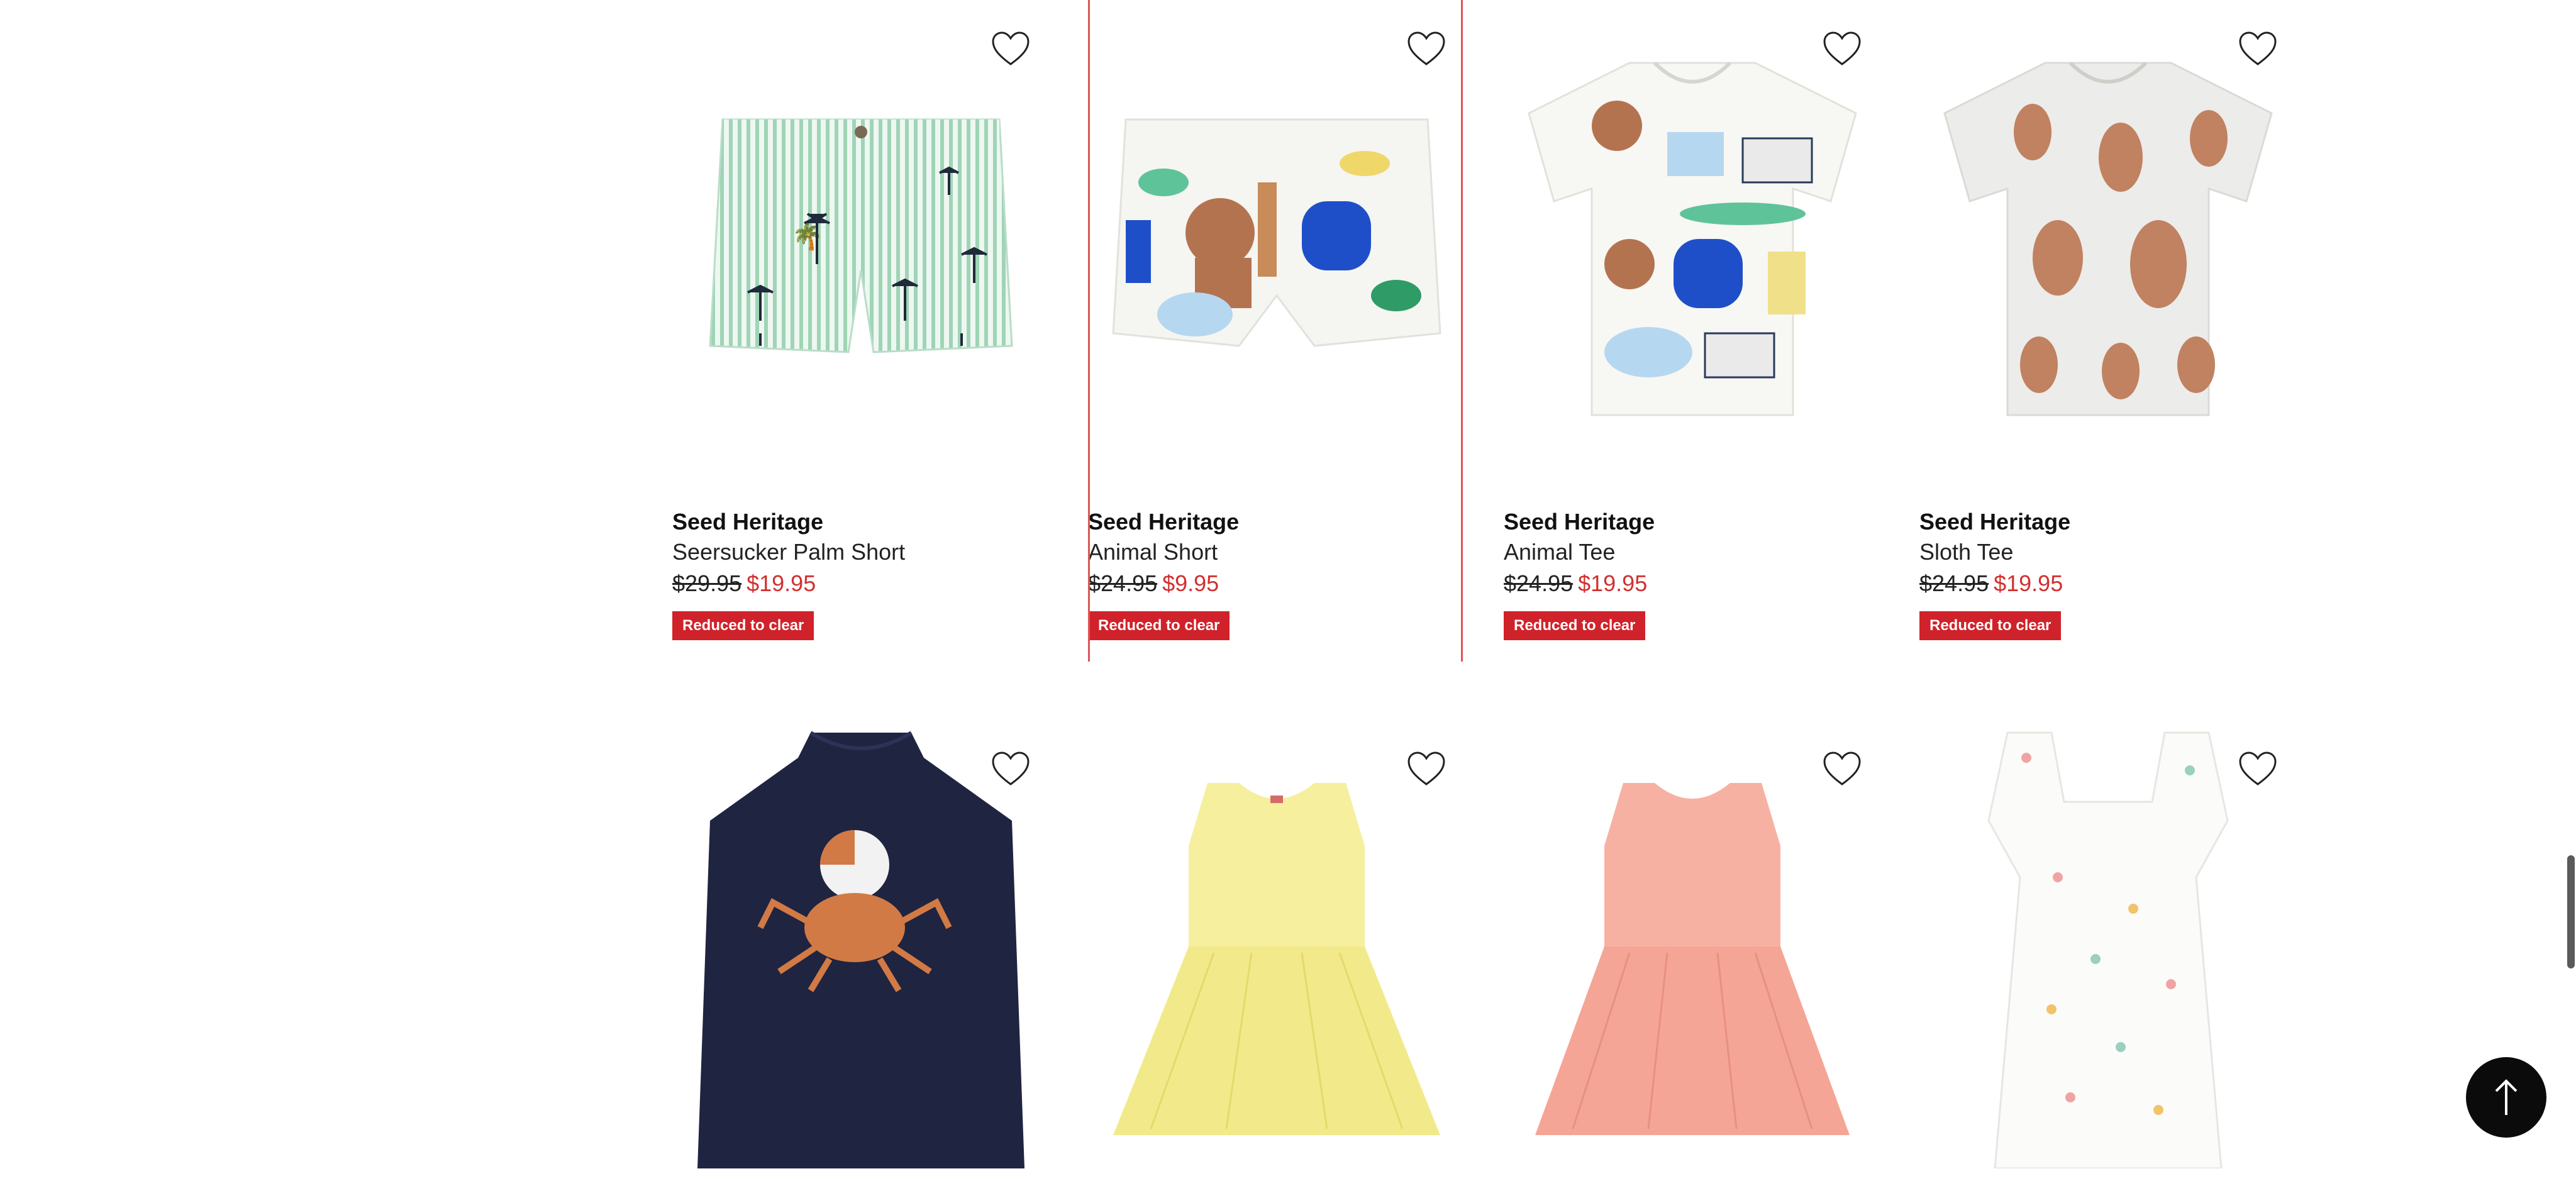  What do you see at coordinates (2108, 959) in the screenshot?
I see `floral-romper-image` at bounding box center [2108, 959].